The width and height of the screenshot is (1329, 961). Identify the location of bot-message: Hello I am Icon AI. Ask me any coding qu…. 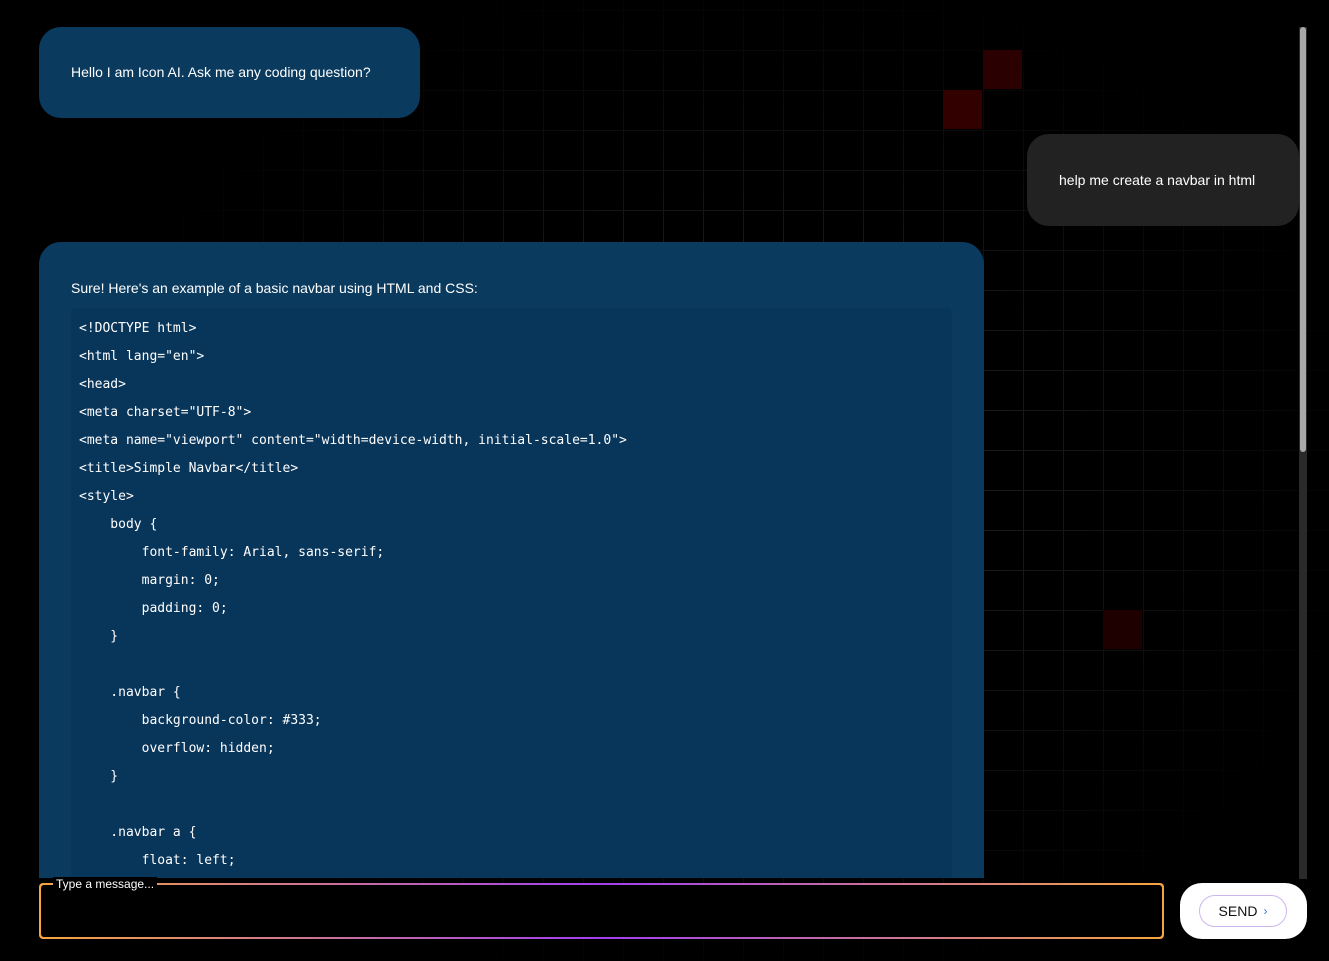
(229, 72).